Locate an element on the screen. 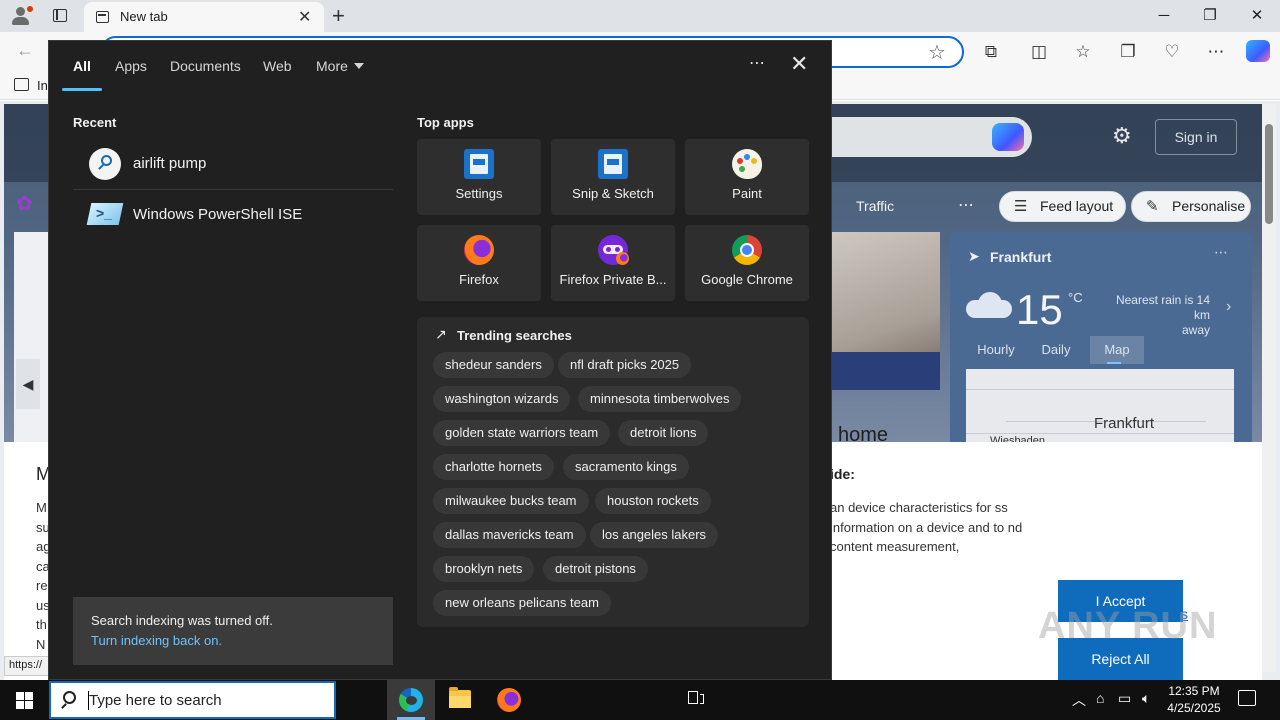 This screenshot has width=1280, height=720. trending-chip: brooklyn nets is located at coordinates (484, 569).